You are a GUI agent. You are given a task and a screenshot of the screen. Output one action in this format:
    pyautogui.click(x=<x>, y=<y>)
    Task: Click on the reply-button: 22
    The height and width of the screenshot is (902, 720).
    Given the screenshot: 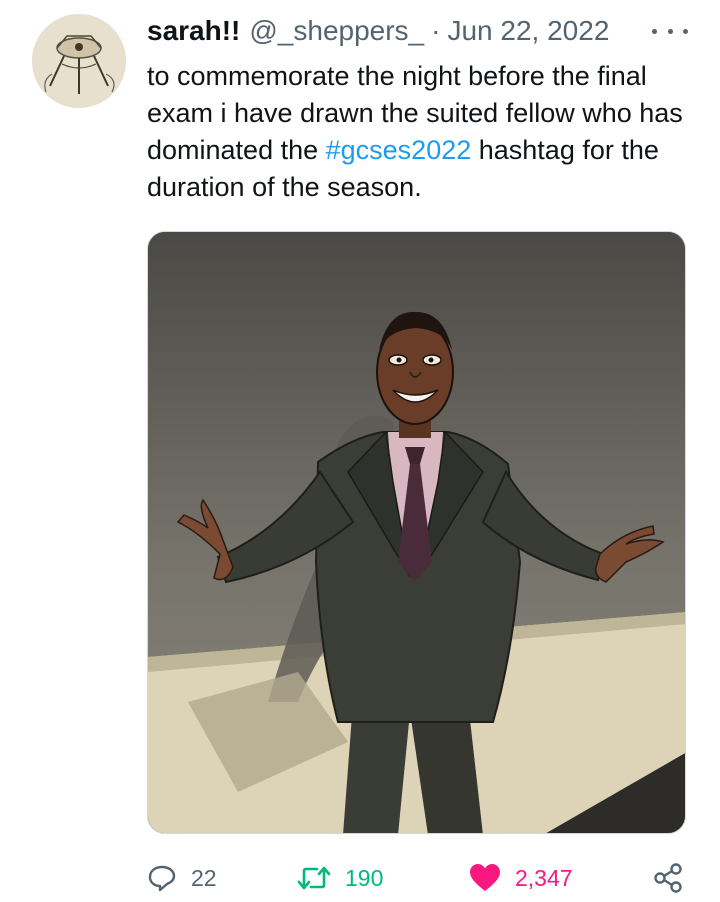 What is the action you would take?
    pyautogui.click(x=182, y=878)
    